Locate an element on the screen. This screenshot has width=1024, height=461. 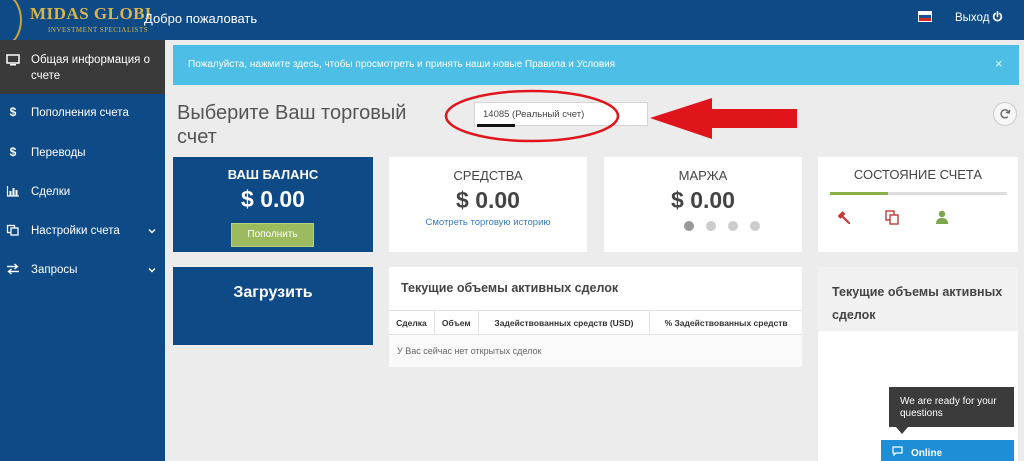
close-icon: × is located at coordinates (999, 63).